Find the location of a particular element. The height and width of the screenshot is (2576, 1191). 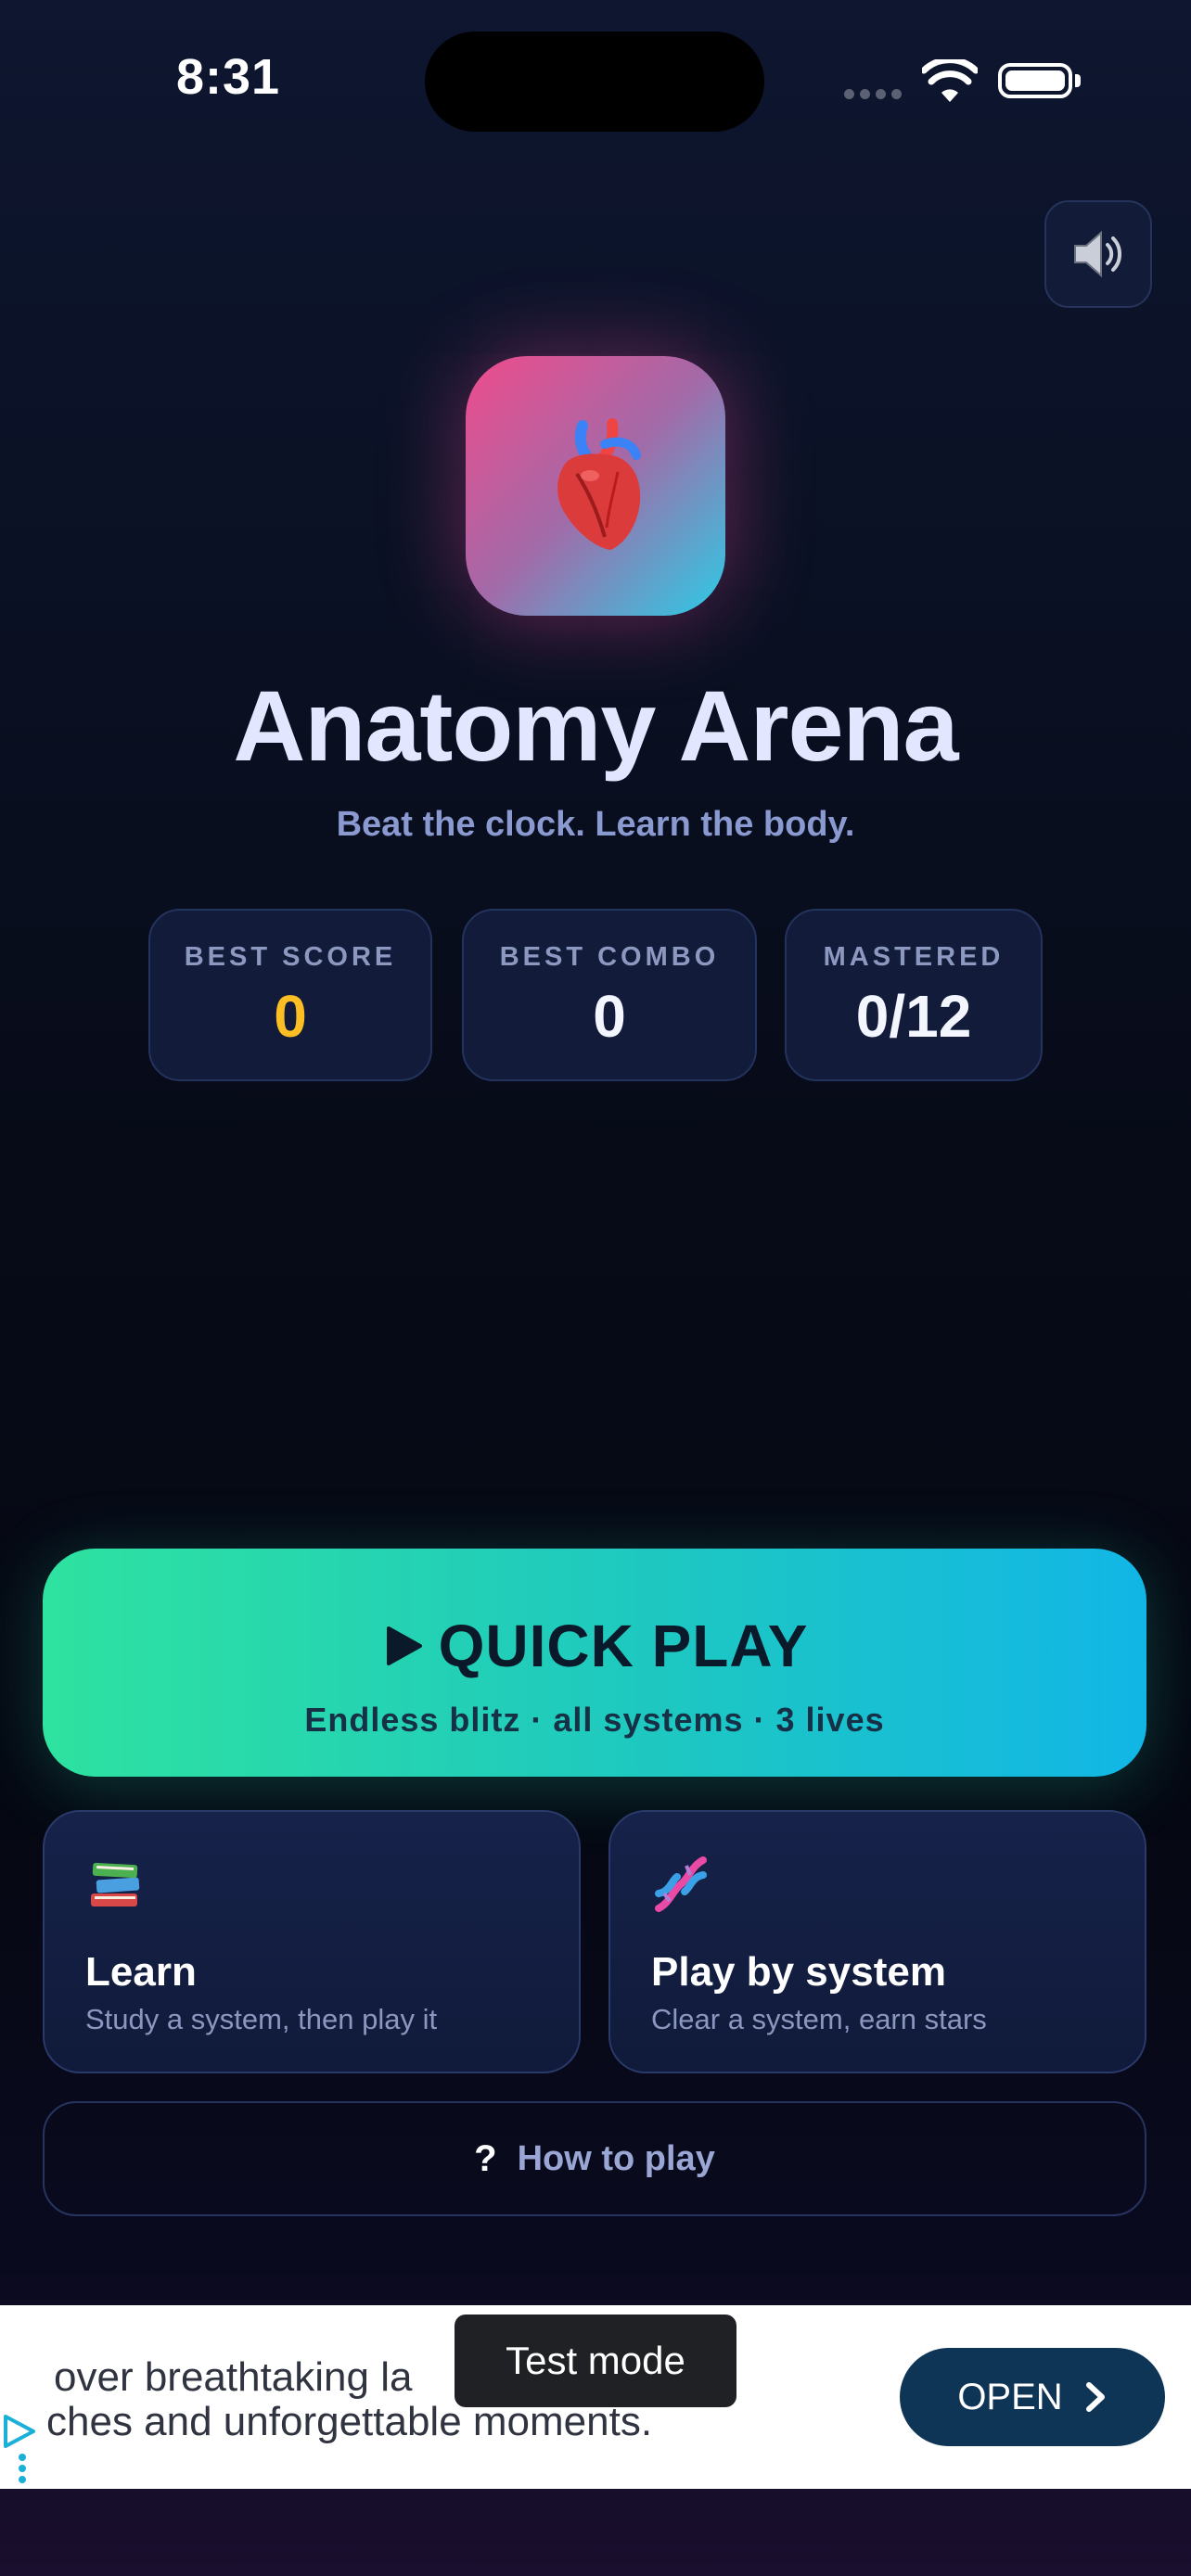

ad-open-button: OPEN is located at coordinates (1032, 2397).